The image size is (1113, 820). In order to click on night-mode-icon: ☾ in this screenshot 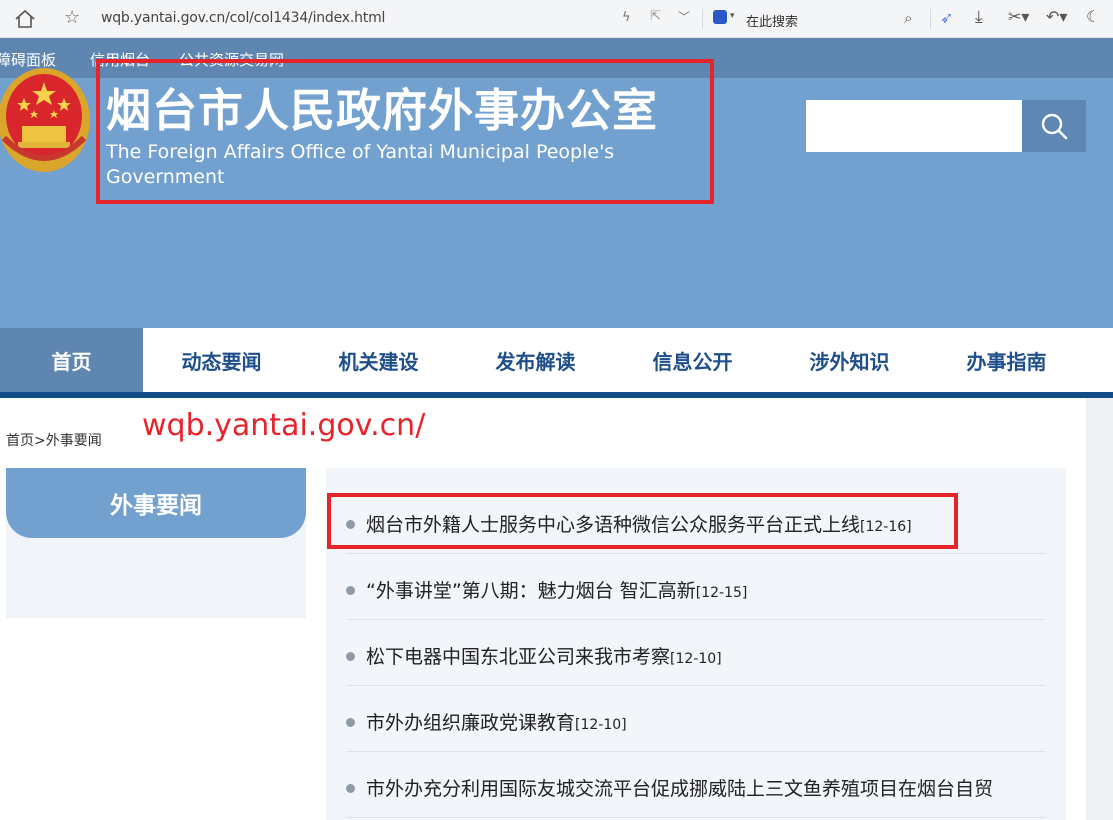, I will do `click(1093, 16)`.